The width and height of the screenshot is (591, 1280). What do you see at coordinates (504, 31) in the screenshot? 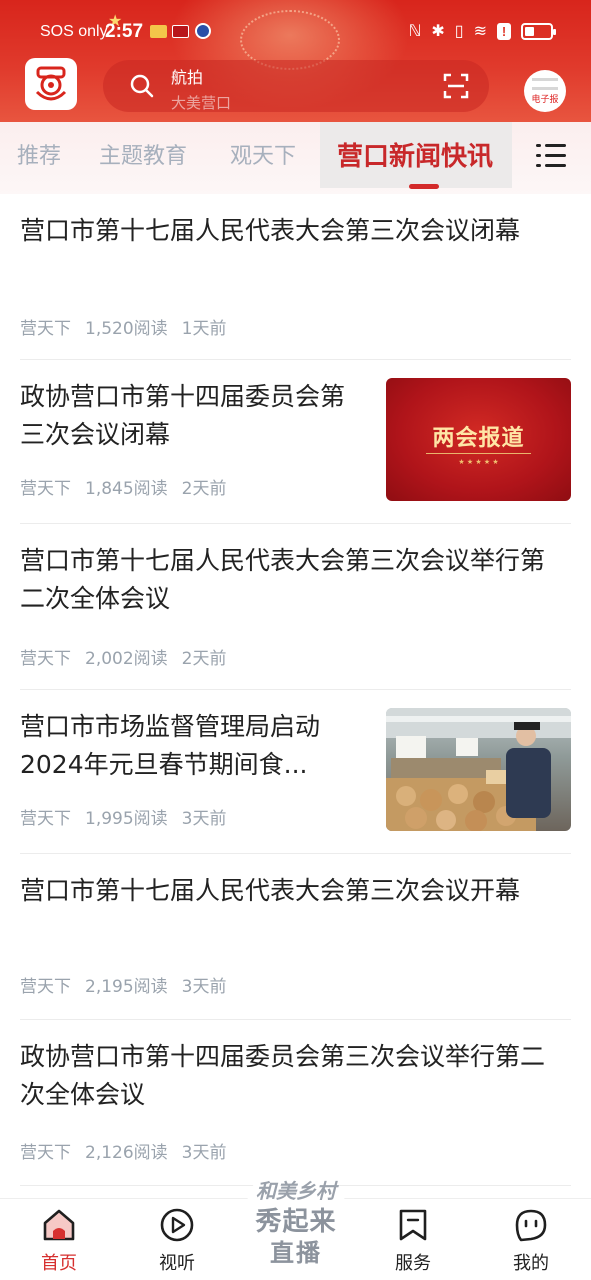
I see `alert-icon: !` at bounding box center [504, 31].